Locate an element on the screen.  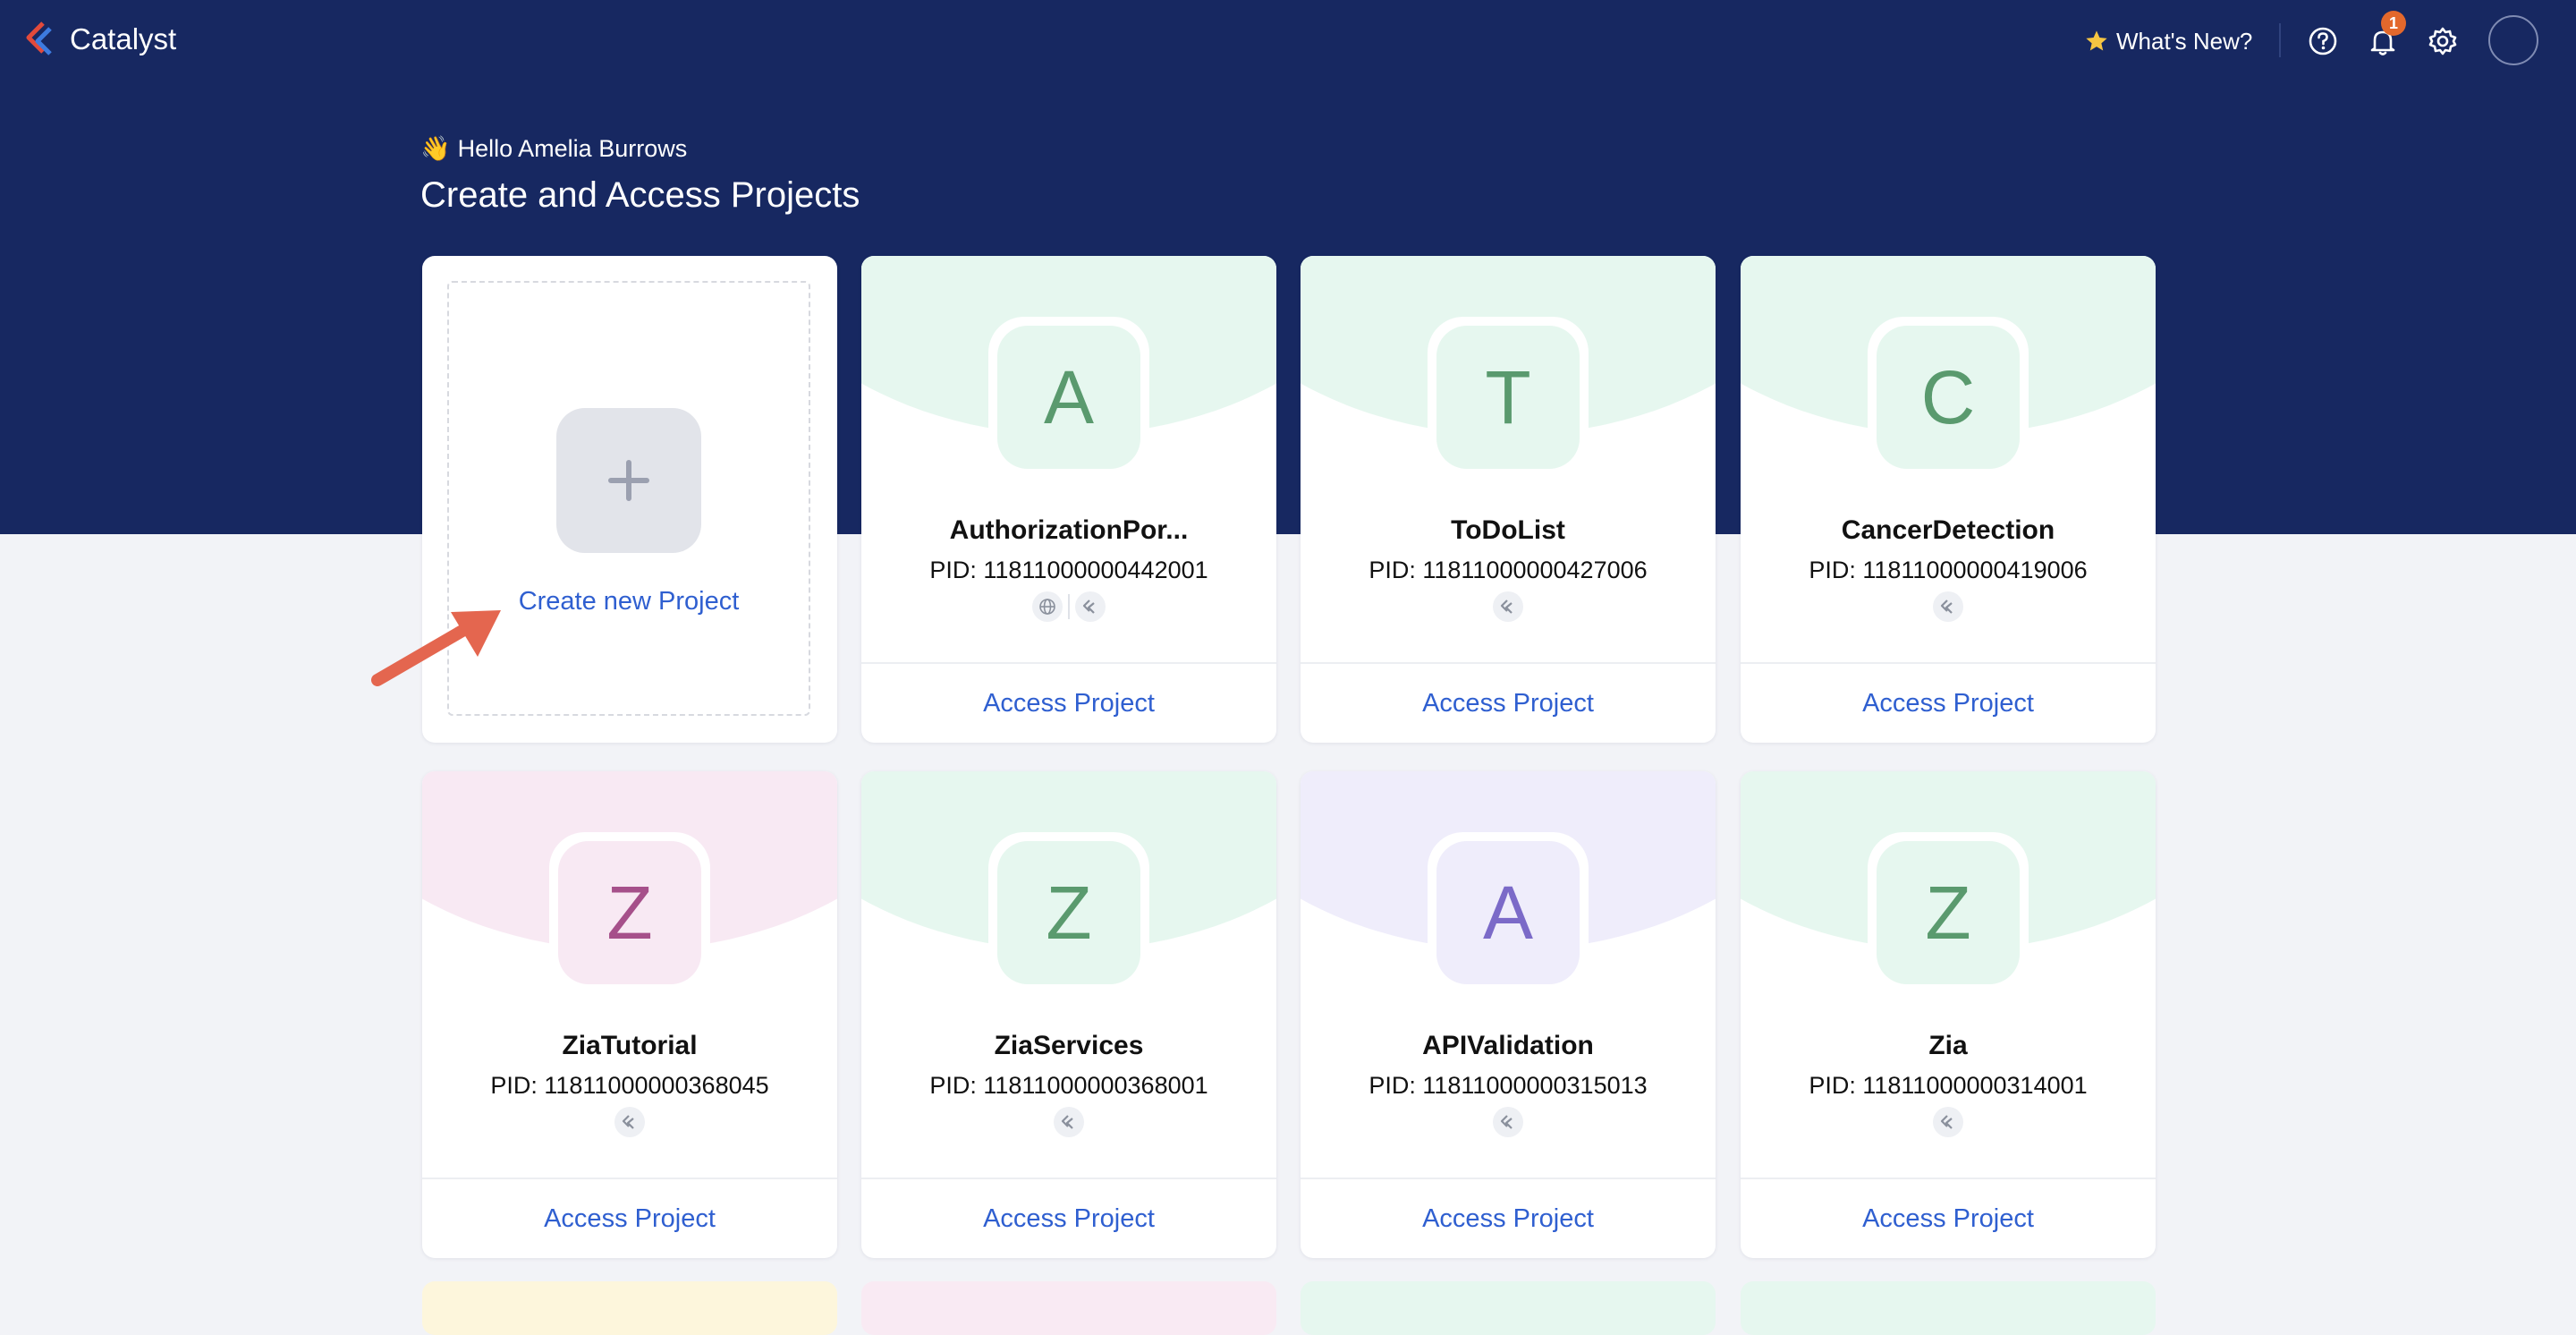
catalyst-logo-icon is located at coordinates (43, 40).